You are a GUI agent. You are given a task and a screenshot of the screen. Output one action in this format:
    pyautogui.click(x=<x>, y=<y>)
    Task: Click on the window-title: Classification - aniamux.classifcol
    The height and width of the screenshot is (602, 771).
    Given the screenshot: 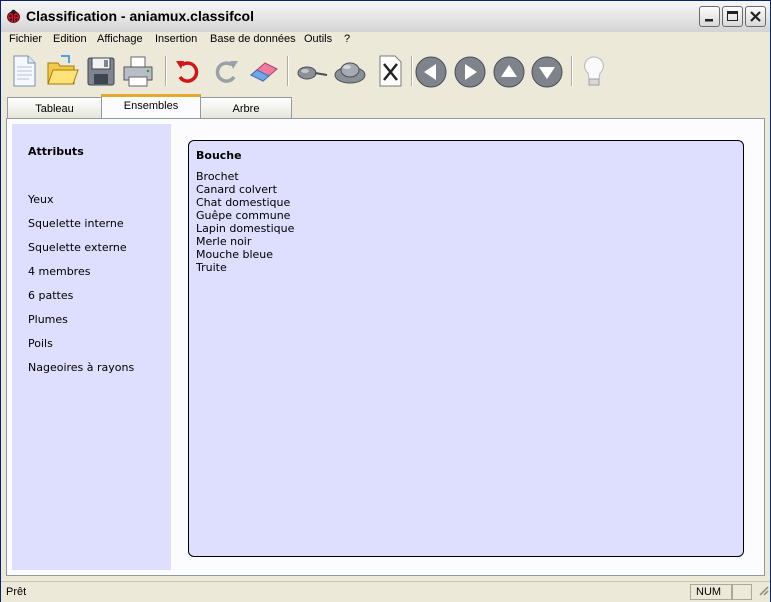 What is the action you would take?
    pyautogui.click(x=140, y=16)
    